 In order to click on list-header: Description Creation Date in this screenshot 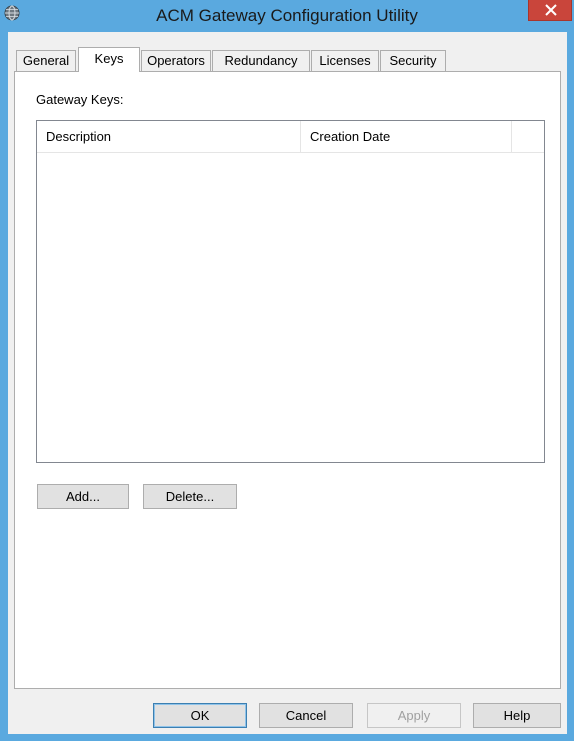, I will do `click(290, 137)`.